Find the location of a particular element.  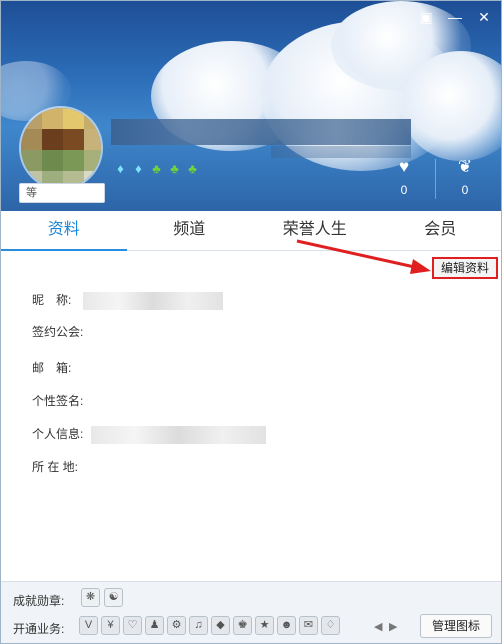

edit-profile-button: 编辑资料 is located at coordinates (465, 268).